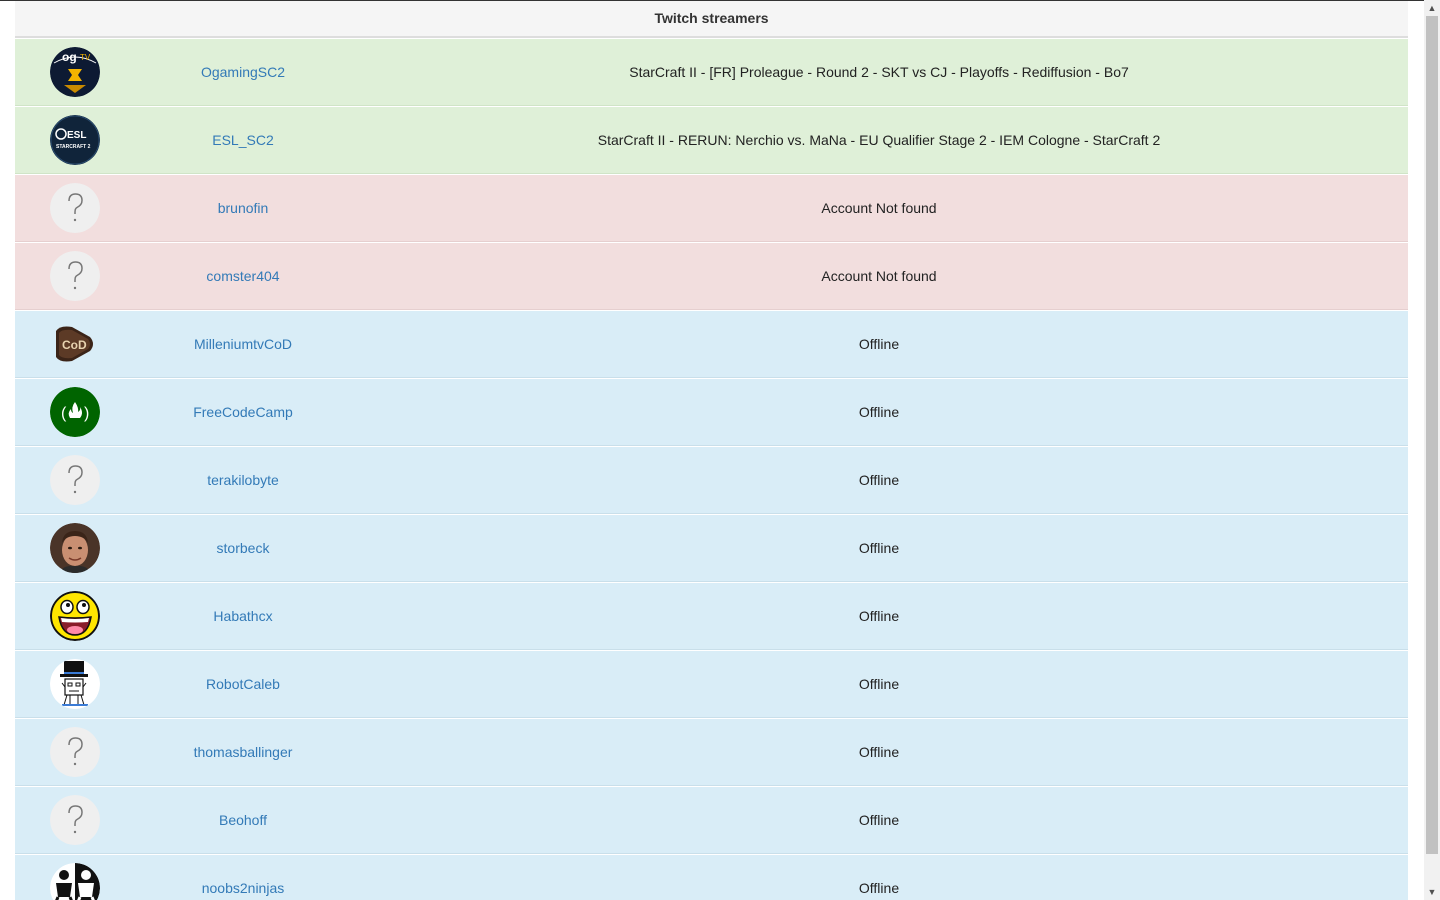 This screenshot has height=900, width=1440. I want to click on top-hat-robot-icon, so click(75, 684).